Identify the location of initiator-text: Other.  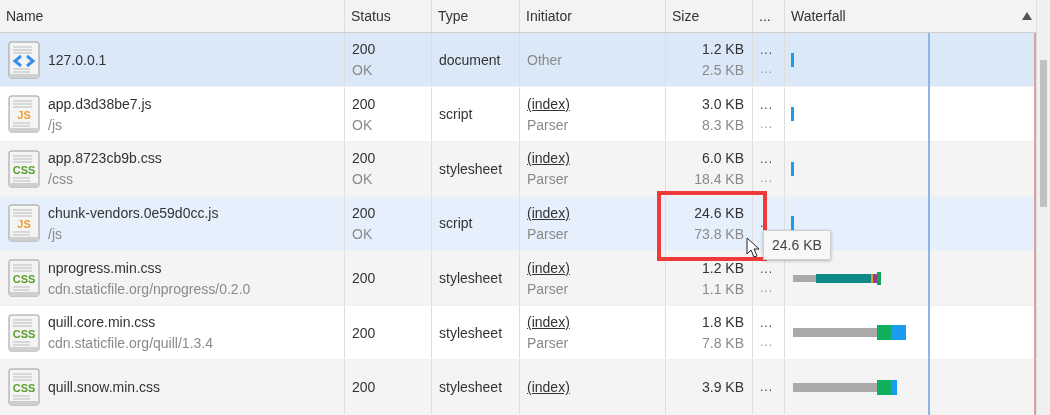
(545, 59).